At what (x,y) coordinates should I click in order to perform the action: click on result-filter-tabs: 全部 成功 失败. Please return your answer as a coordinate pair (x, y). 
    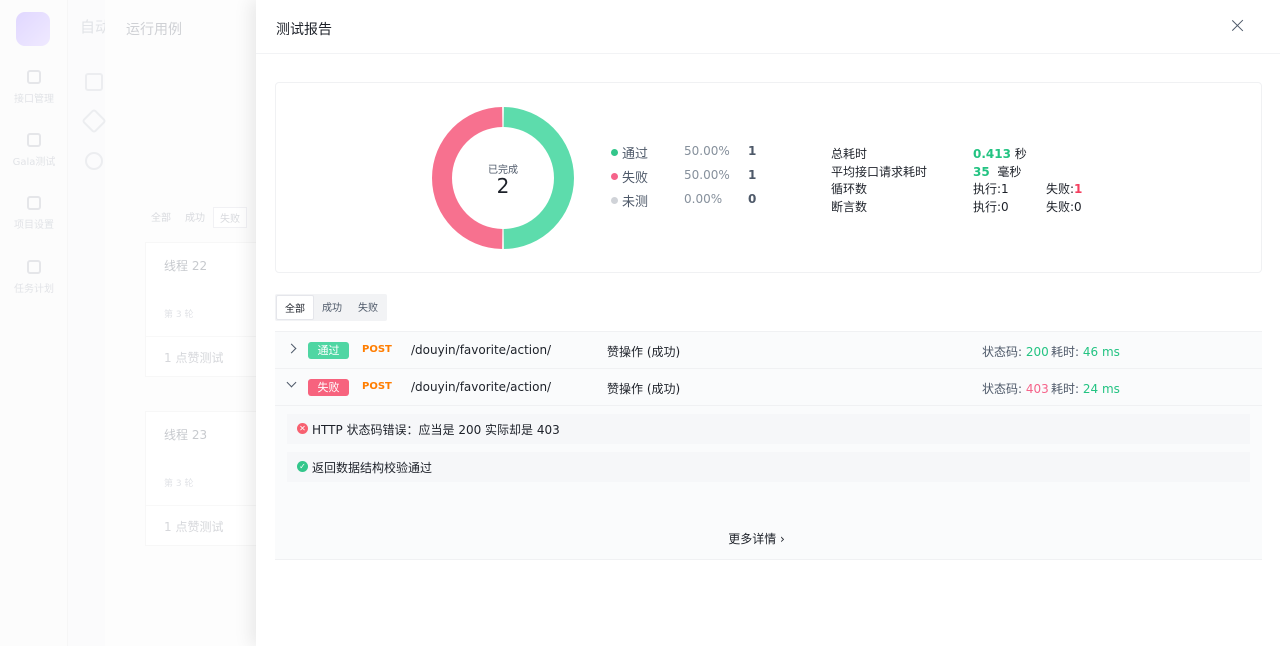
    Looking at the image, I should click on (331, 307).